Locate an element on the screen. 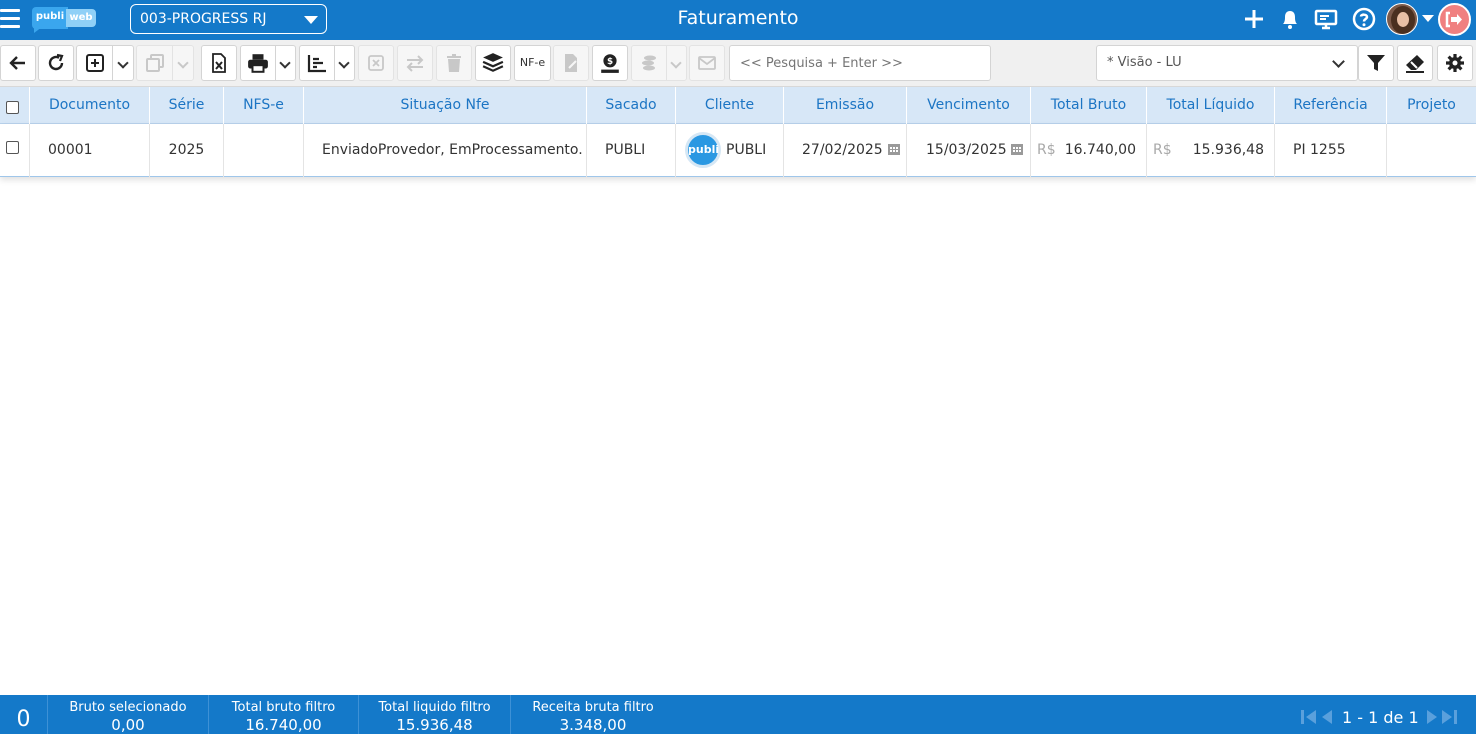  logo-text-publi: publi is located at coordinates (50, 18).